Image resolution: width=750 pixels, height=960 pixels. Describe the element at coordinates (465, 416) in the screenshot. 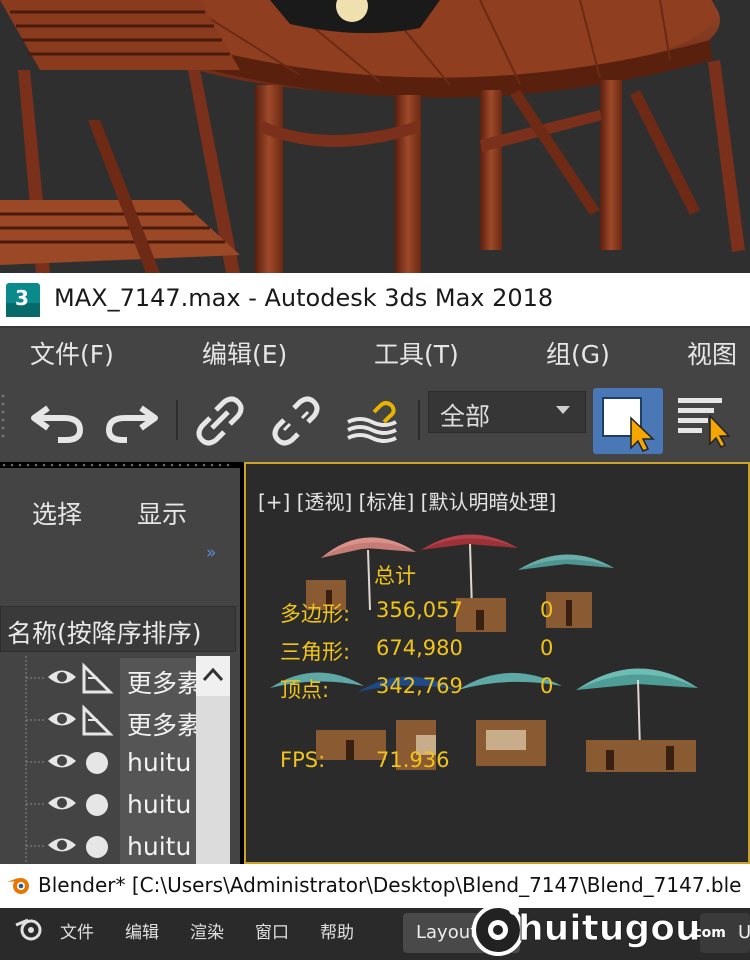

I see `selection-filter-value: 全部` at that location.